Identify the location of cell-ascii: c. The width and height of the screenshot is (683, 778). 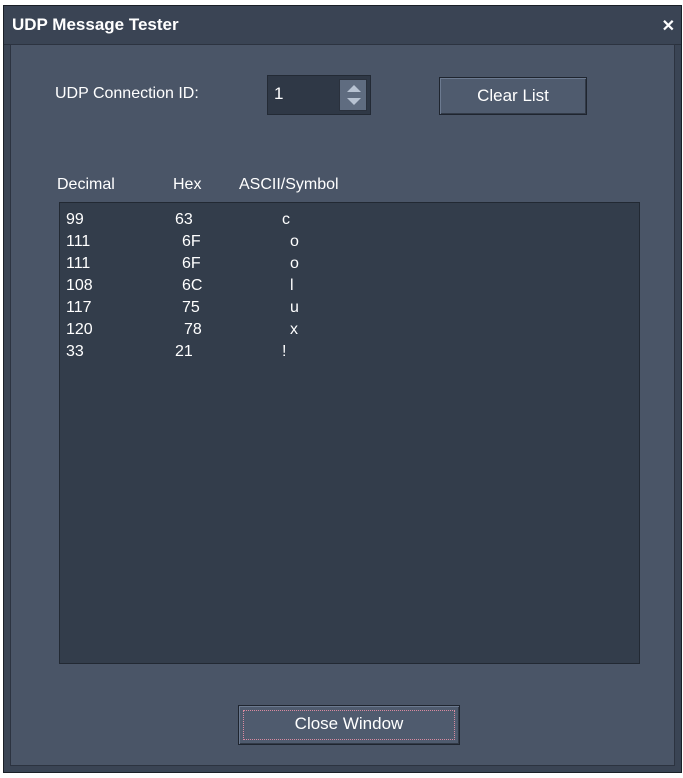
(286, 219).